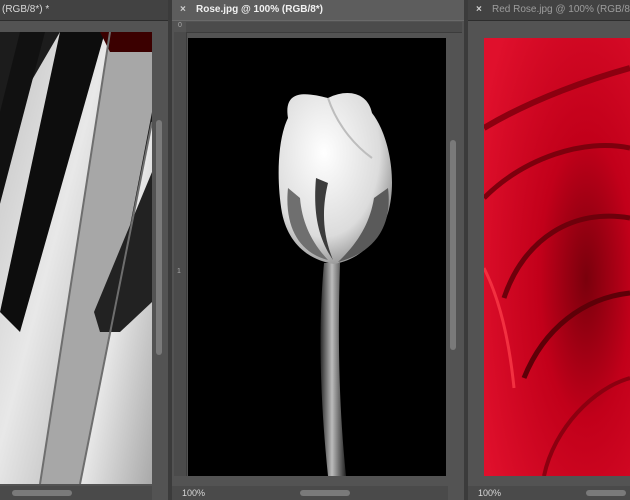  Describe the element at coordinates (26, 9) in the screenshot. I see `tab-label: (RGB/8*) *` at that location.